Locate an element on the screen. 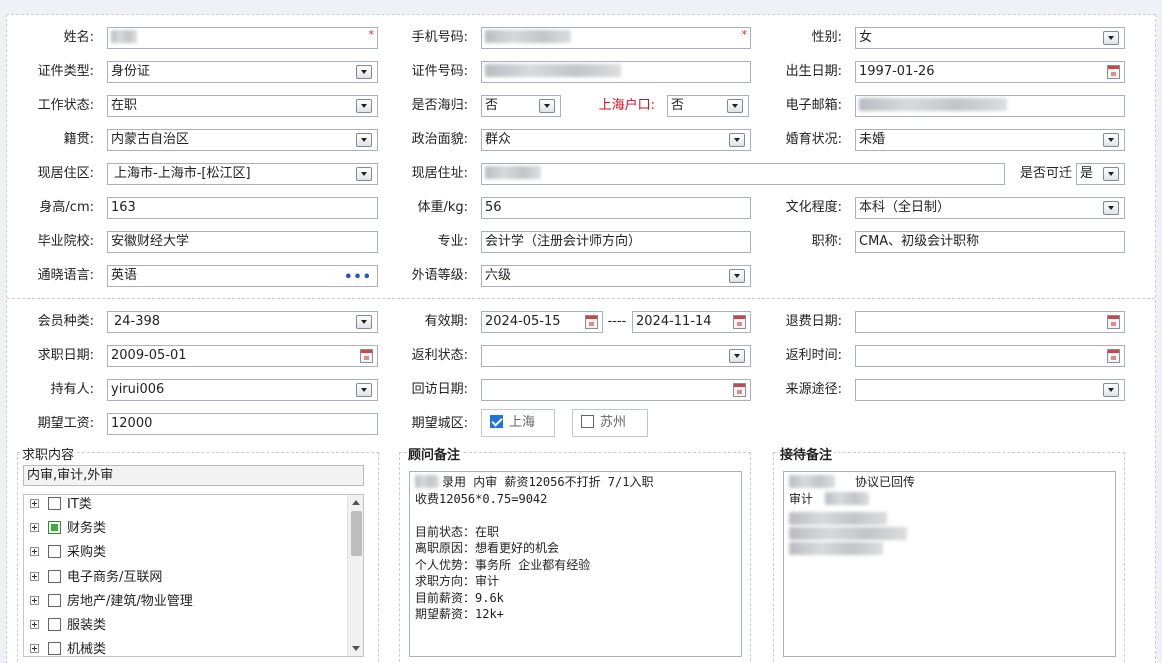  member-type-select: 24-398 is located at coordinates (242, 322).